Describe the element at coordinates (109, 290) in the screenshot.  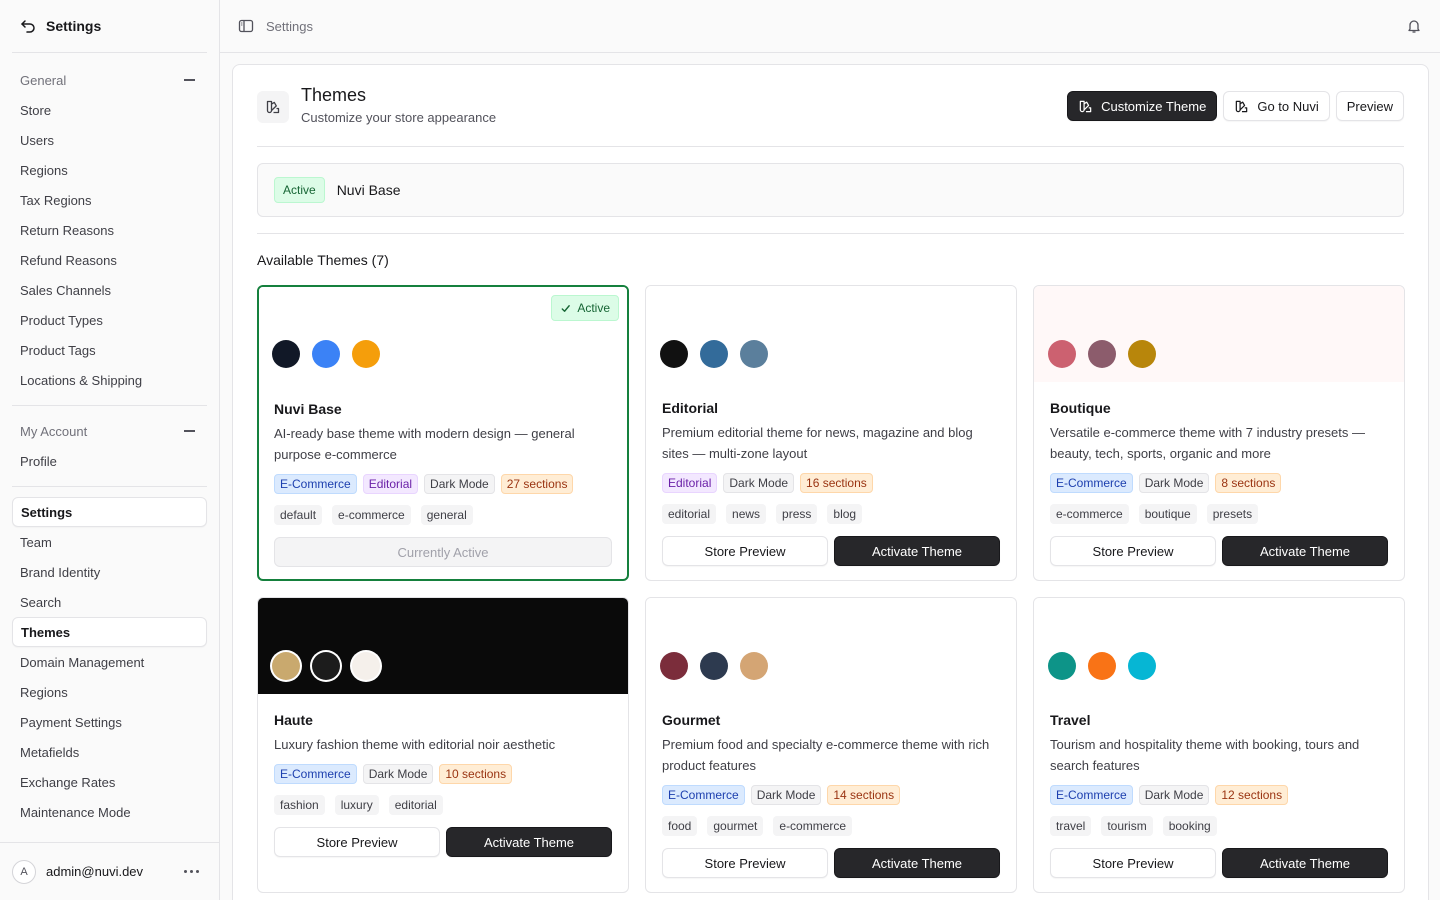
I see `sidebar-item-sales-channels: Sales Channels` at that location.